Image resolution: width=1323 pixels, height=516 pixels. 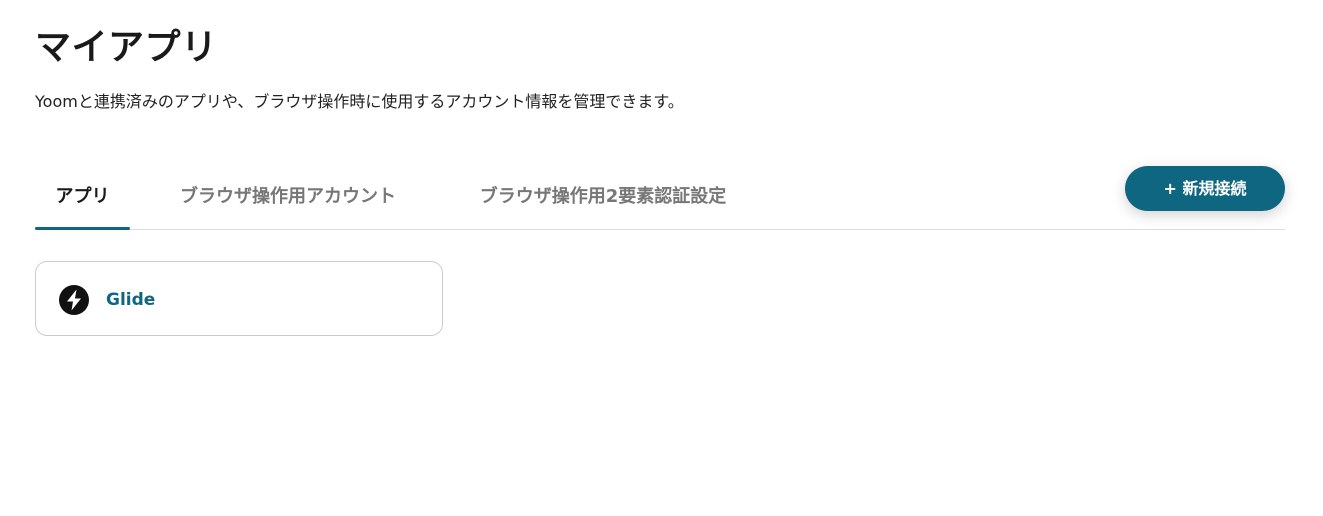 I want to click on new-connection-button: + 新規接続, so click(x=1205, y=188).